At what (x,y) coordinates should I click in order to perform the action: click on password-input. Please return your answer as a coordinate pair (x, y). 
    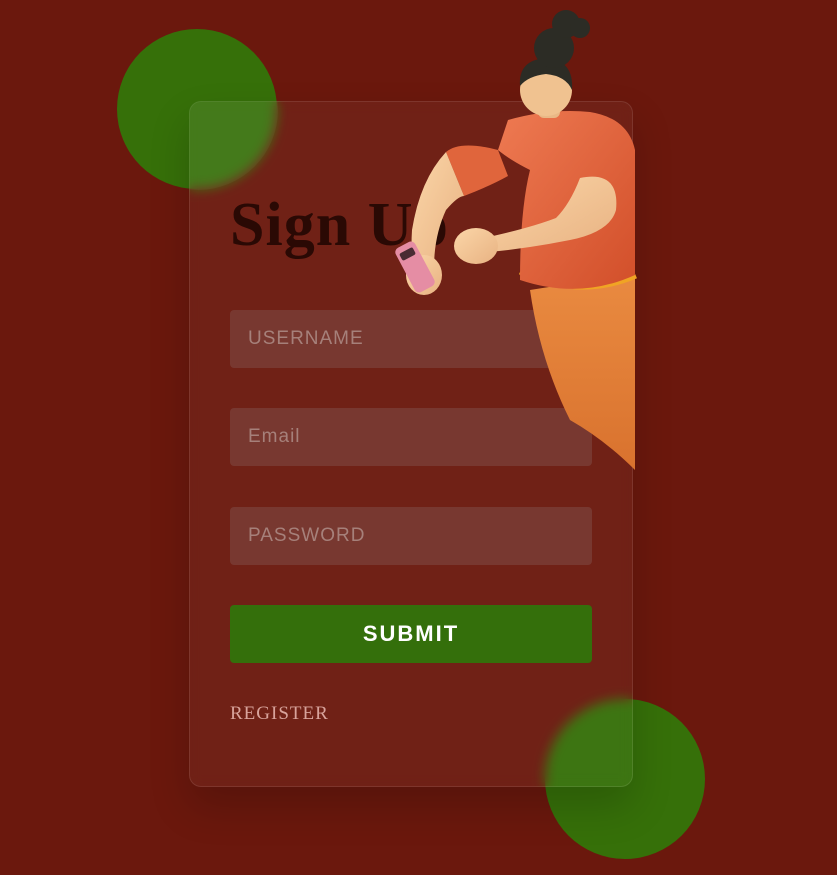
    Looking at the image, I should click on (411, 536).